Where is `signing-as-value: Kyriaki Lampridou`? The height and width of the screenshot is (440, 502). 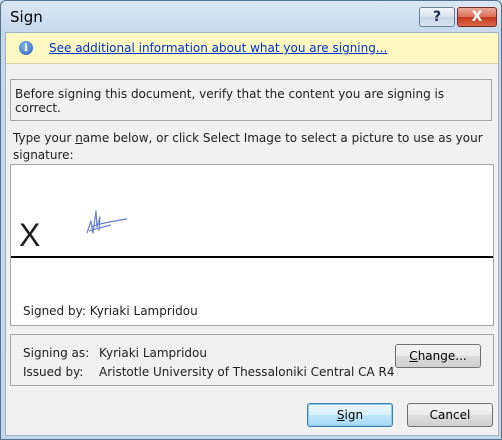 signing-as-value: Kyriaki Lampridou is located at coordinates (153, 353).